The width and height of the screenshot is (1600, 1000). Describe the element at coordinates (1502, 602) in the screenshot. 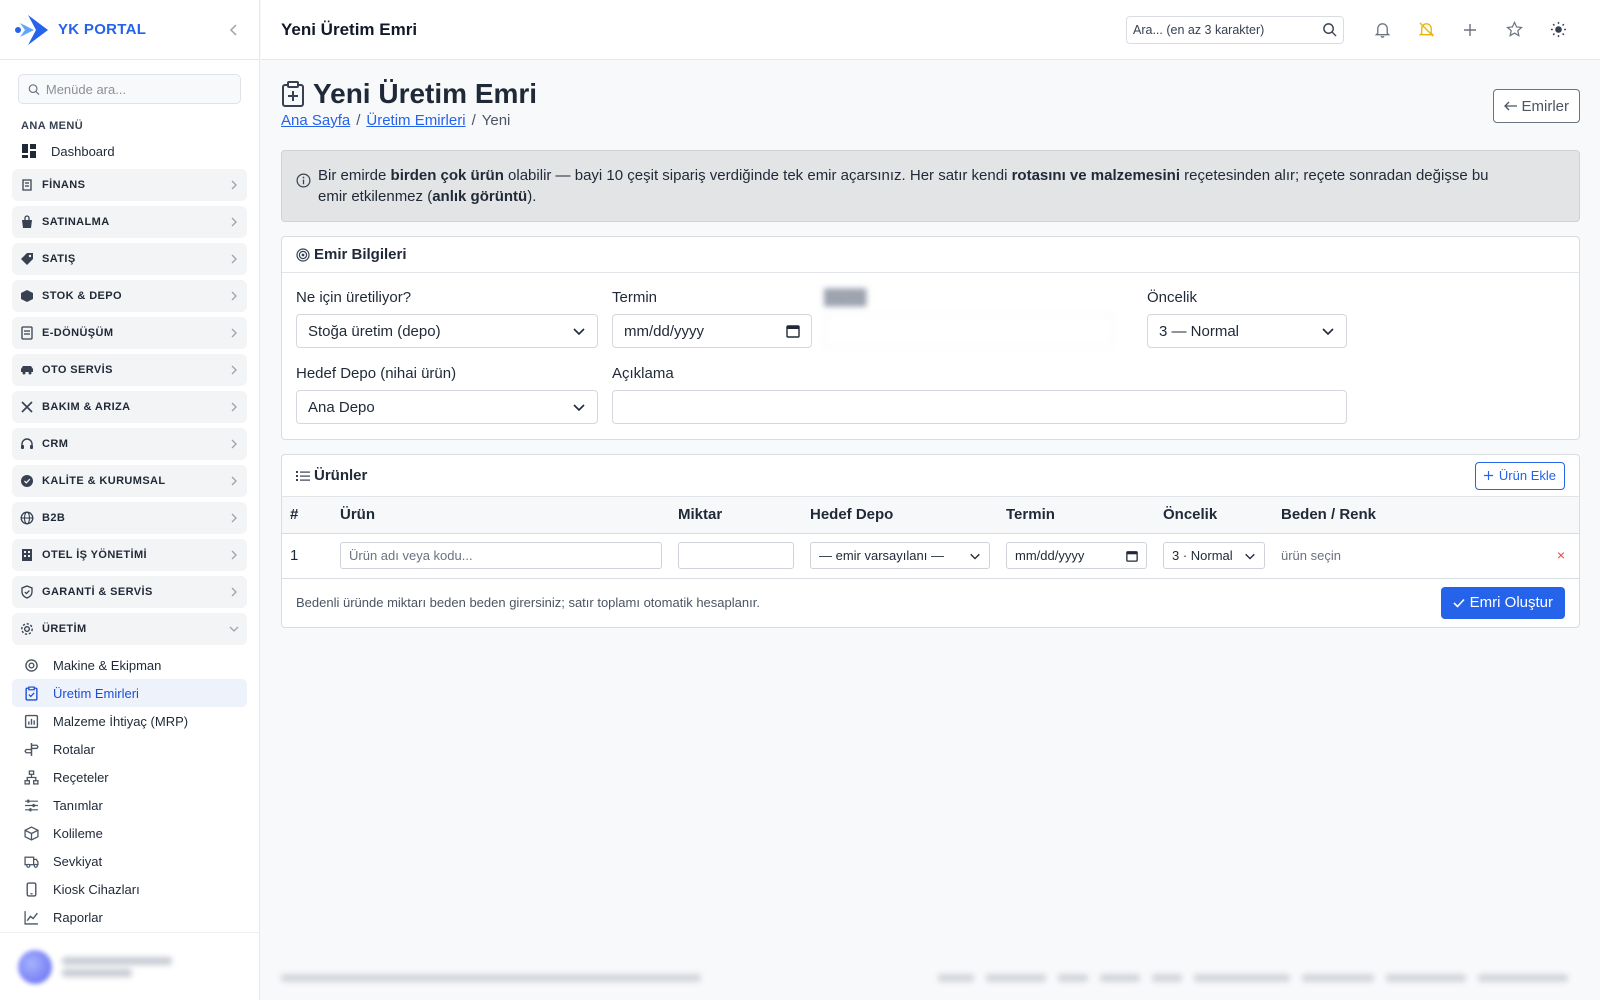

I see `create-order-button: Emri Oluştur` at that location.